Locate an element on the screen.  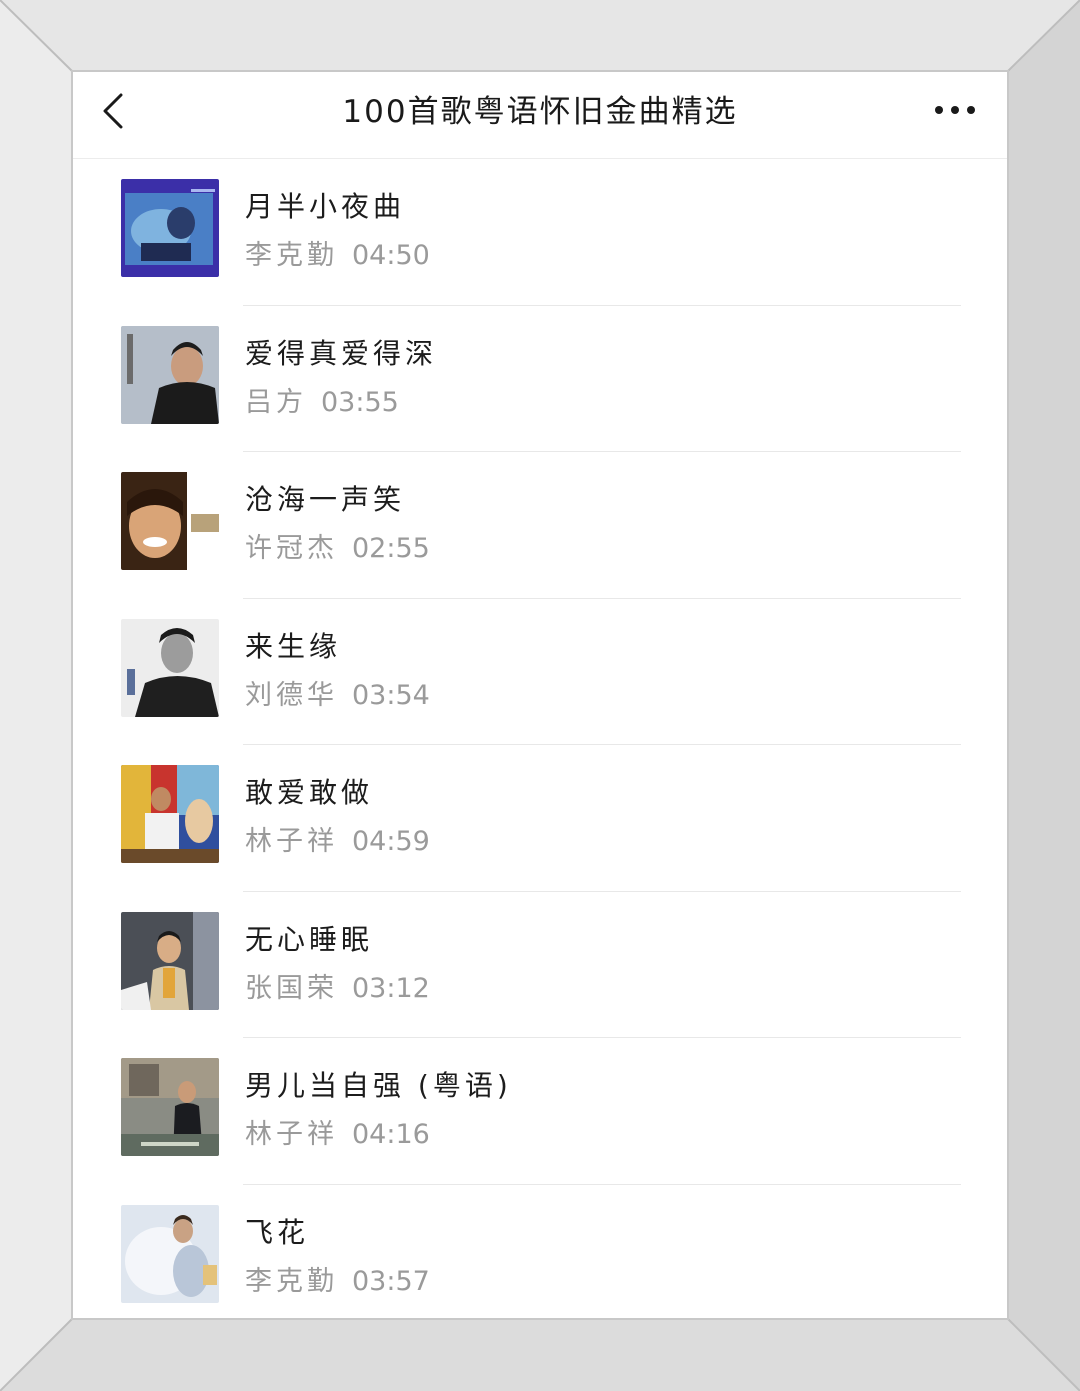
song-duration: 03:57 is located at coordinates (391, 1281).